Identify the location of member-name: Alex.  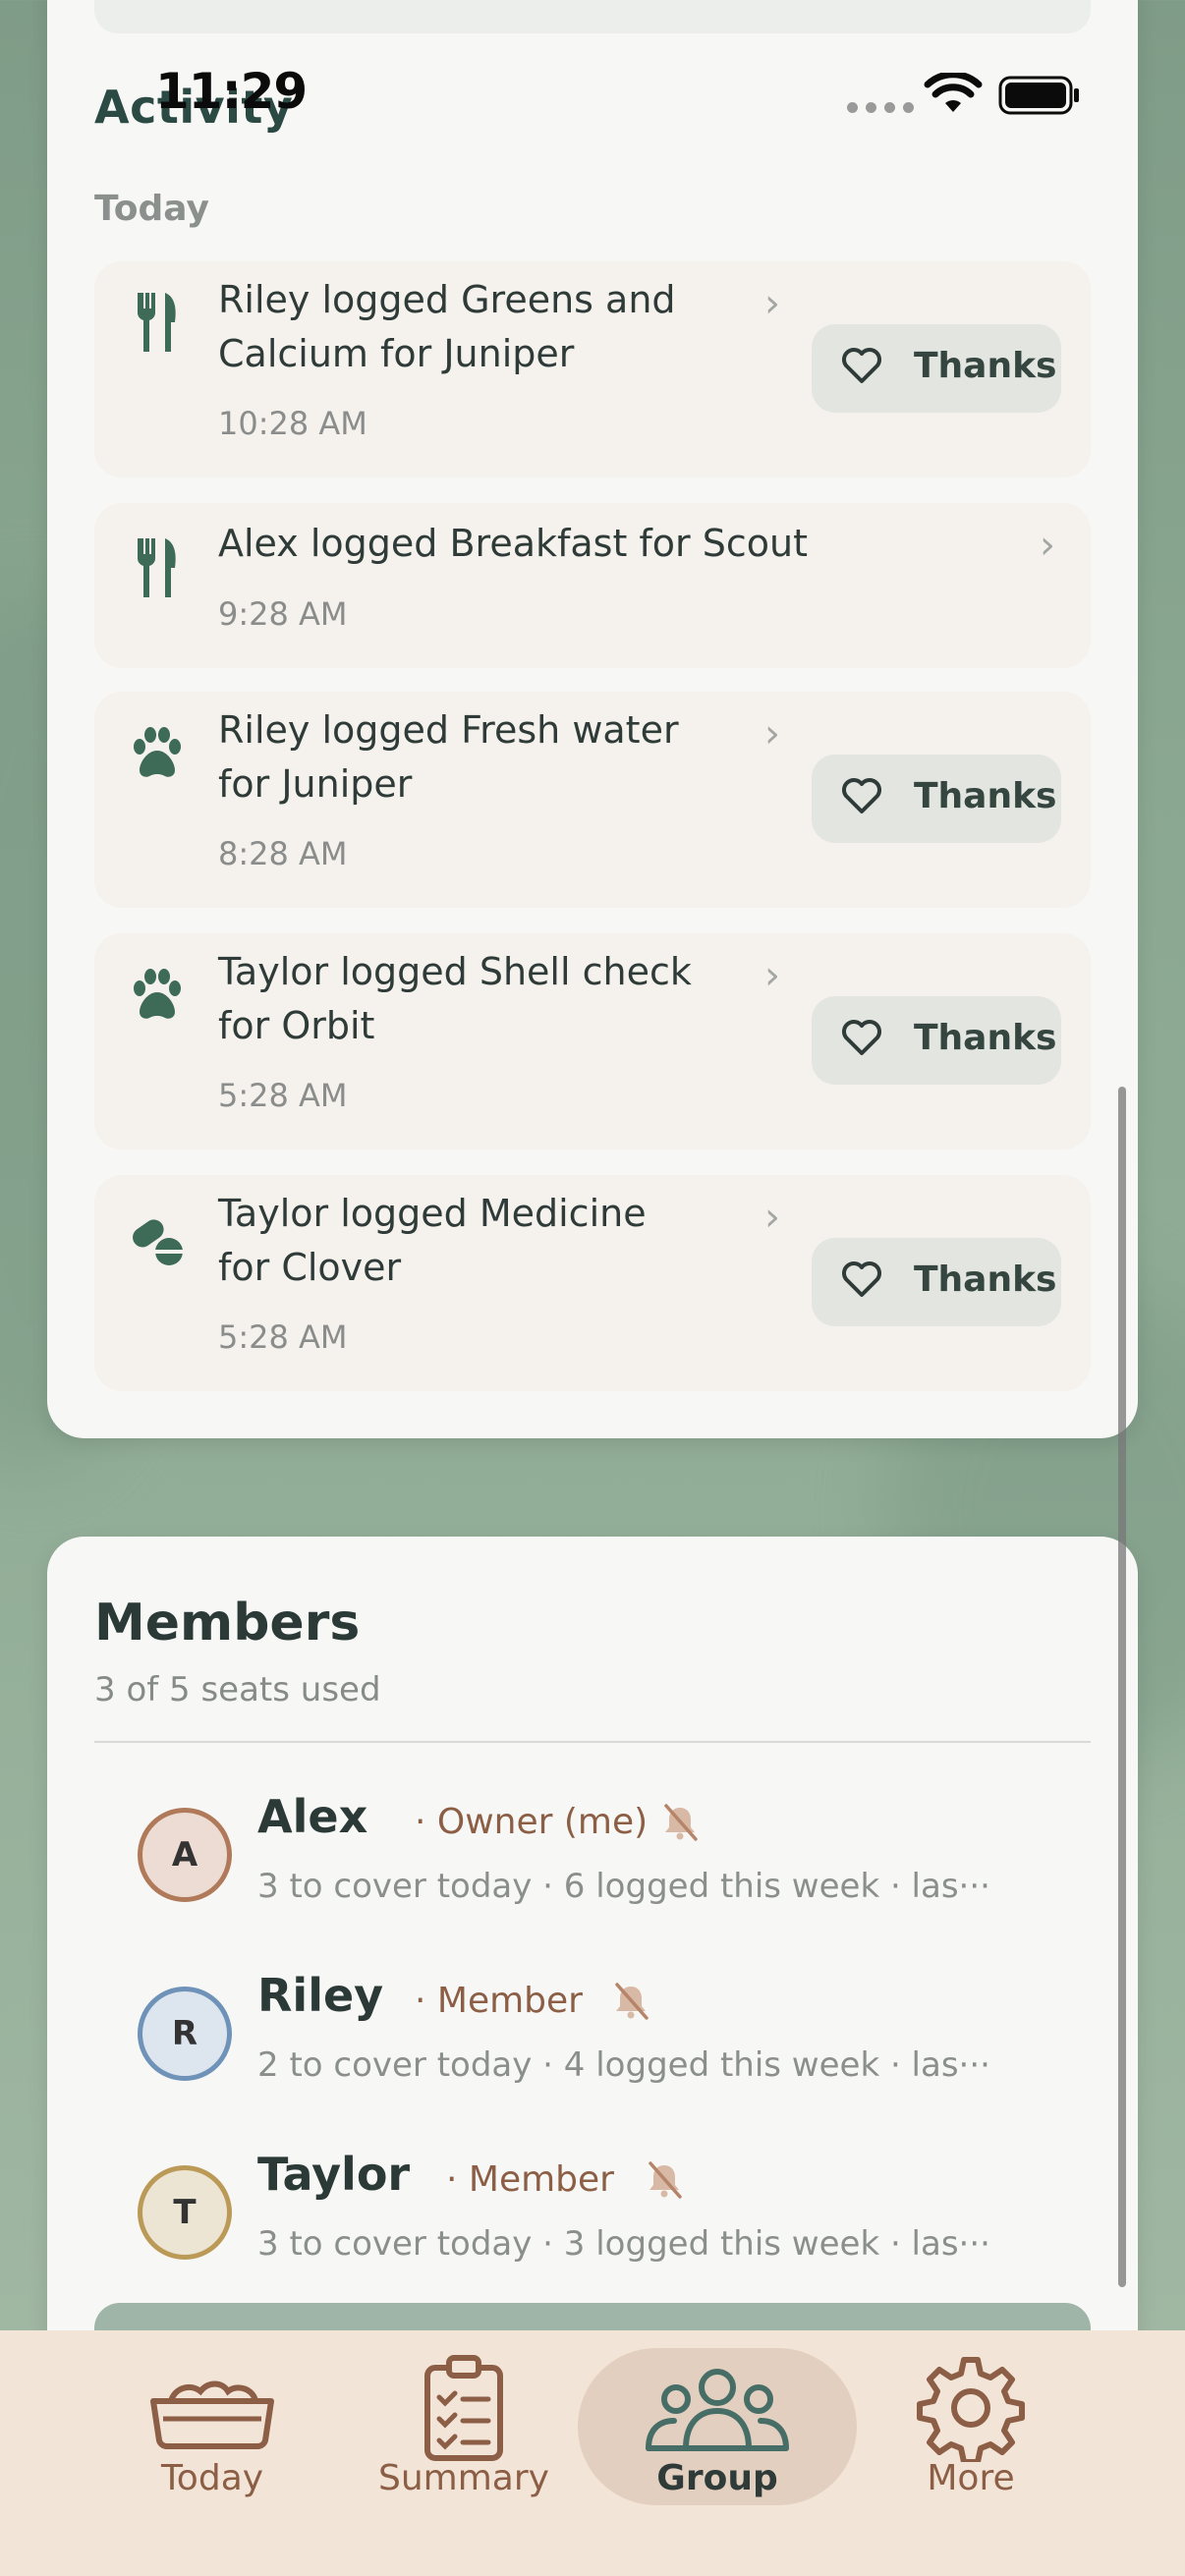
(313, 1816).